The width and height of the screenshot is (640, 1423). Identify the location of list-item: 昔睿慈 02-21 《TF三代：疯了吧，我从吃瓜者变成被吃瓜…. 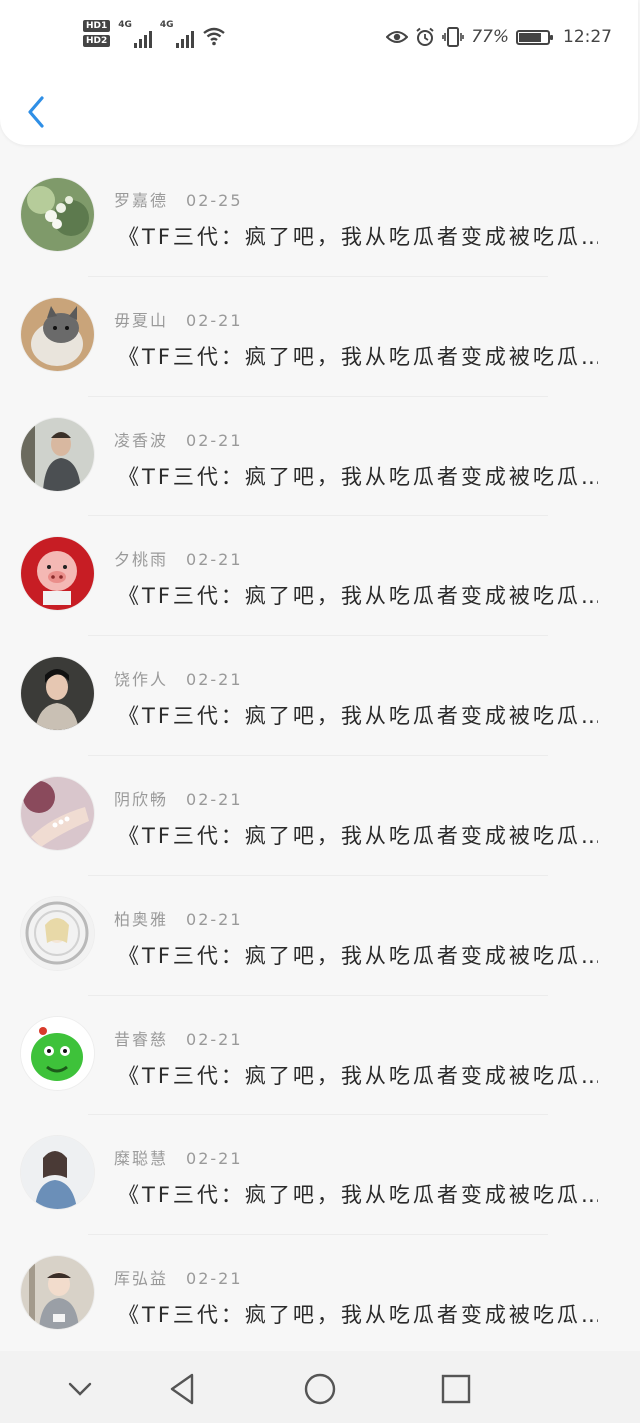
(320, 1056).